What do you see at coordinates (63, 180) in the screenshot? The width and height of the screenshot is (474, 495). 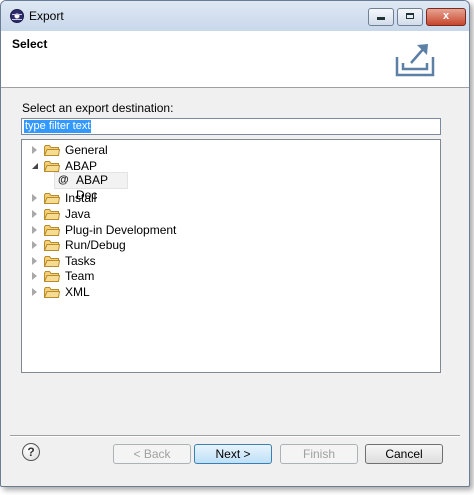 I see `at-icon: @` at bounding box center [63, 180].